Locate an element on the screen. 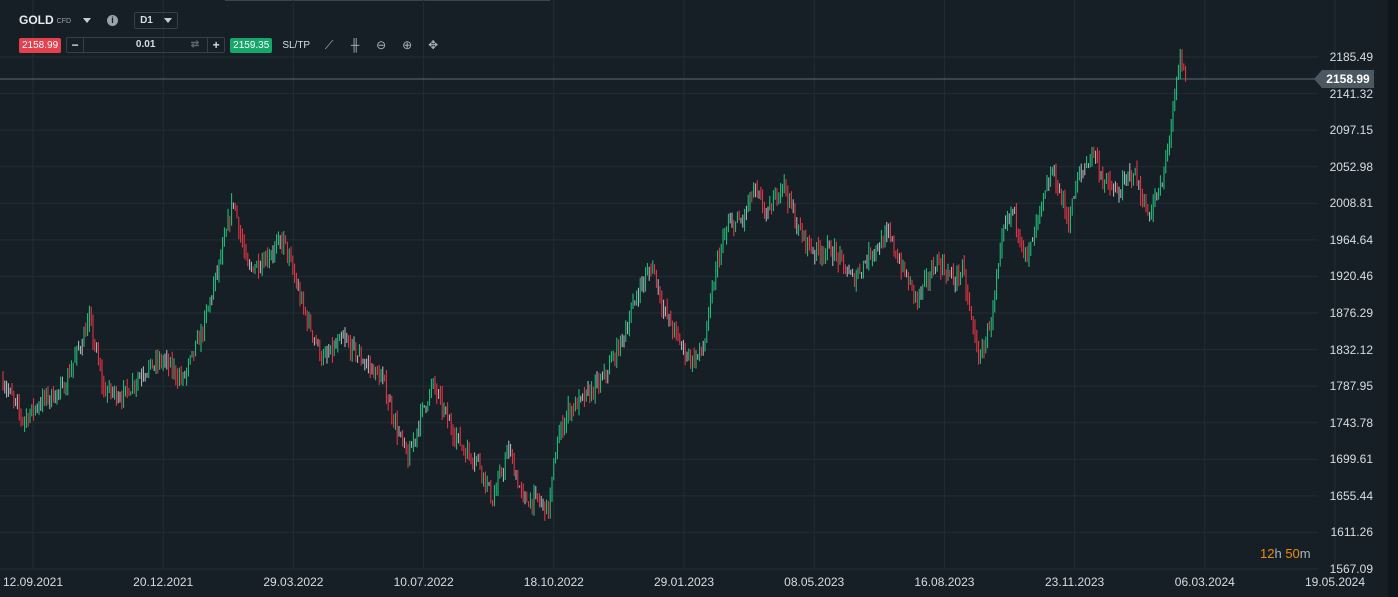 The width and height of the screenshot is (1398, 597). price-tick-label: 1920.46 is located at coordinates (1351, 276).